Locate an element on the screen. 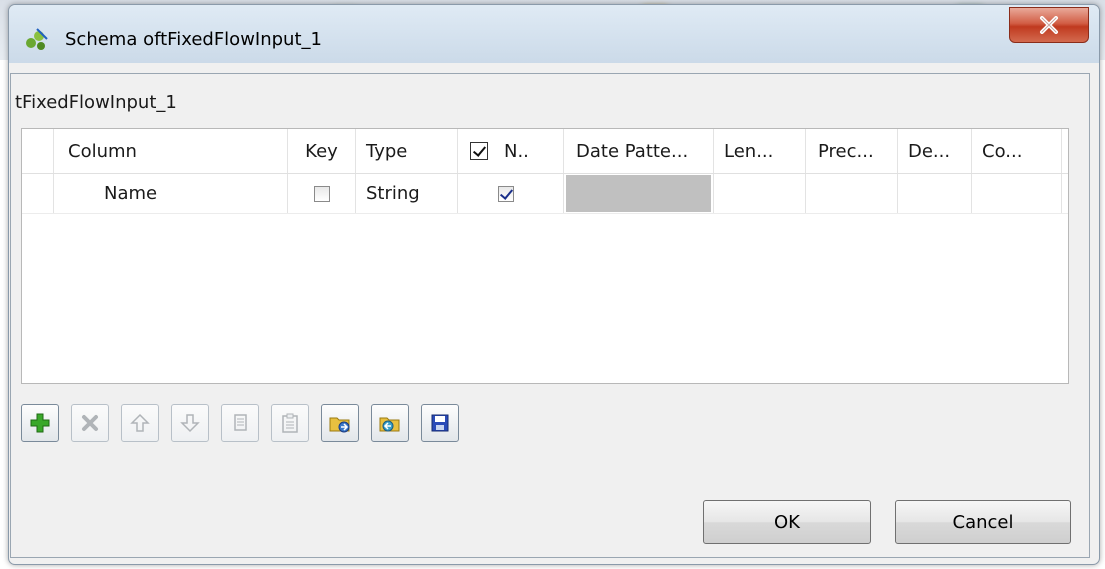 The height and width of the screenshot is (569, 1105). key-checkbox is located at coordinates (321, 193).